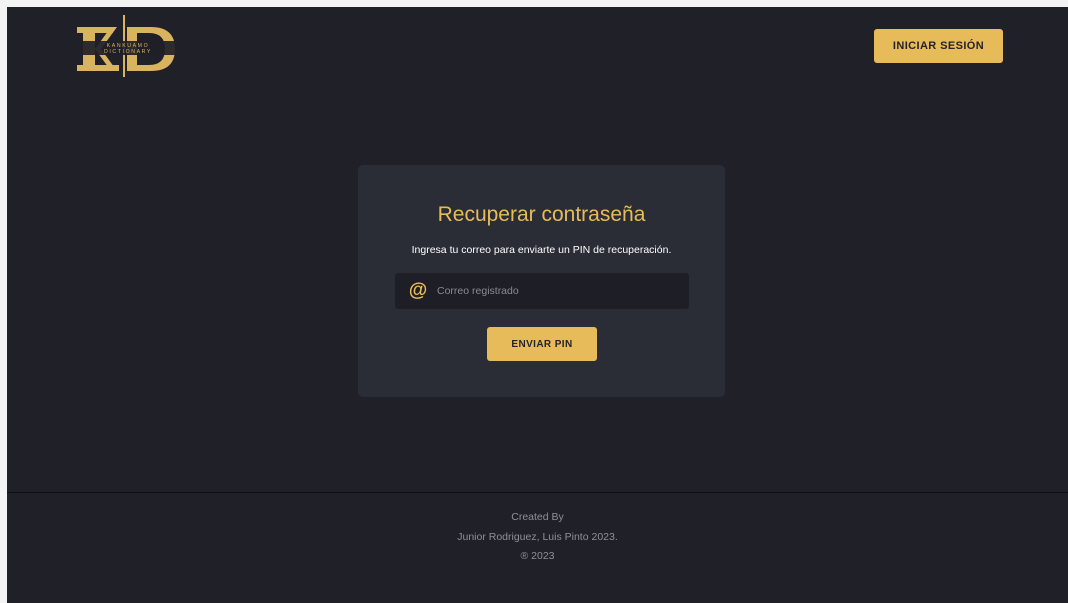 This screenshot has width=1068, height=603. I want to click on logo-line2: DICTIONARY, so click(128, 52).